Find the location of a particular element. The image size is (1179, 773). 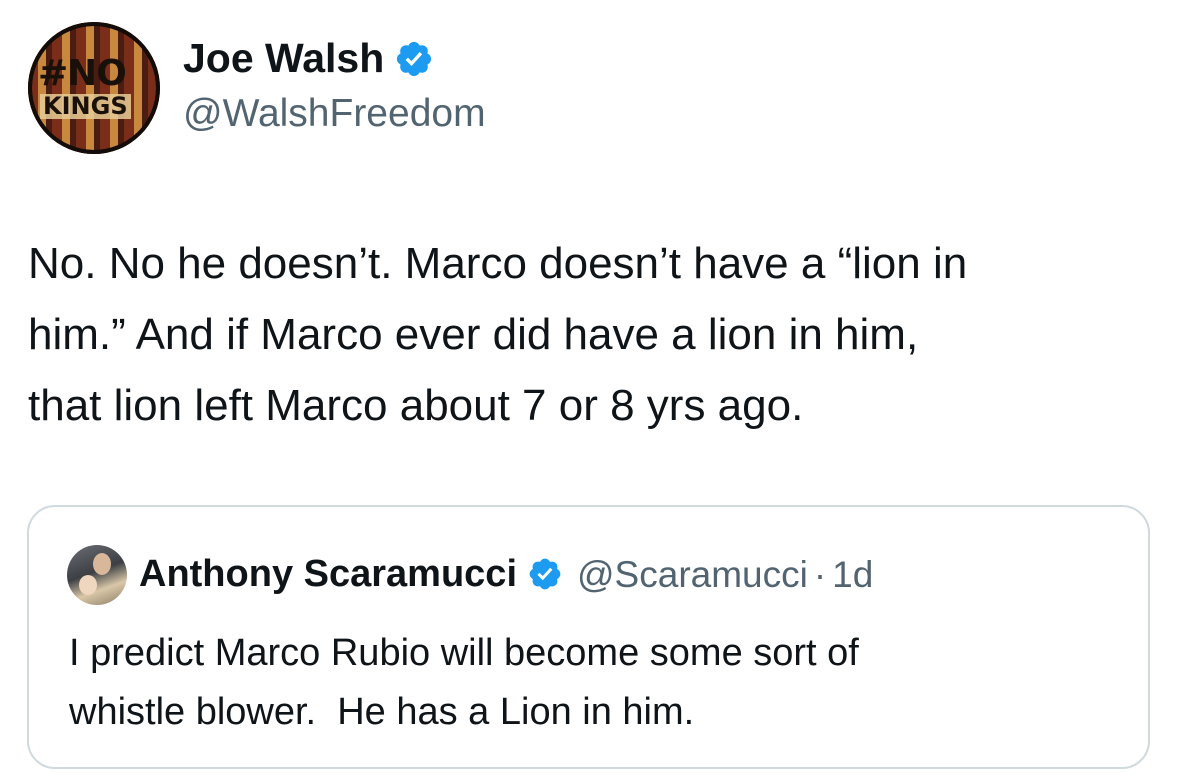

quoted-author-avatar is located at coordinates (97, 575).